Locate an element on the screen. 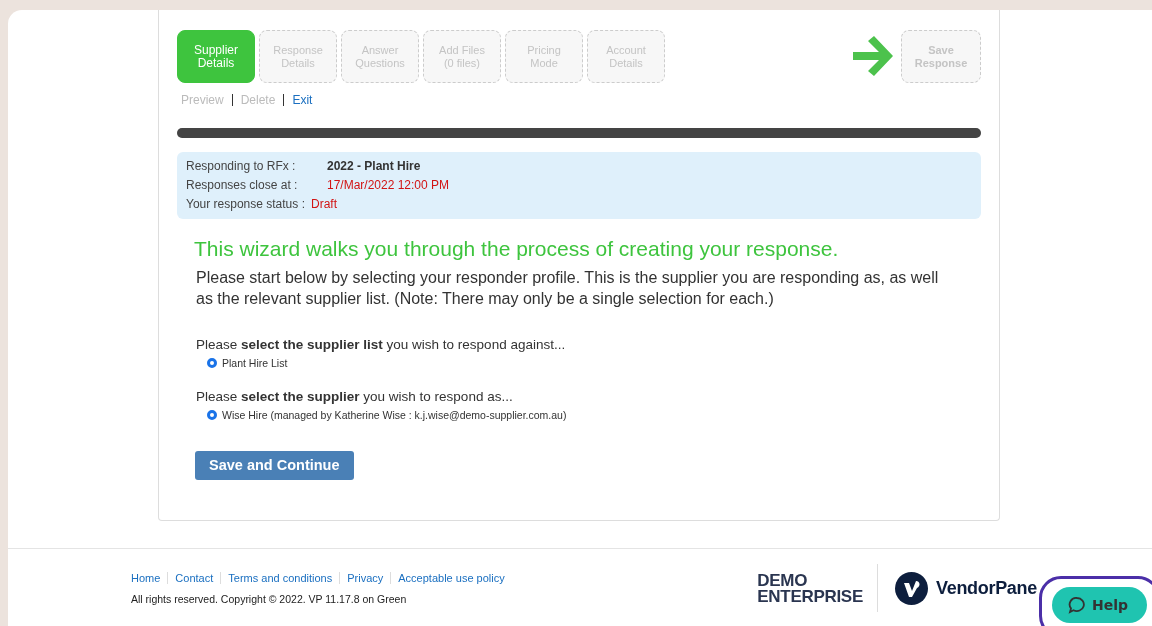 The height and width of the screenshot is (626, 1152). wizard-step-tab: Supplier Details is located at coordinates (216, 56).